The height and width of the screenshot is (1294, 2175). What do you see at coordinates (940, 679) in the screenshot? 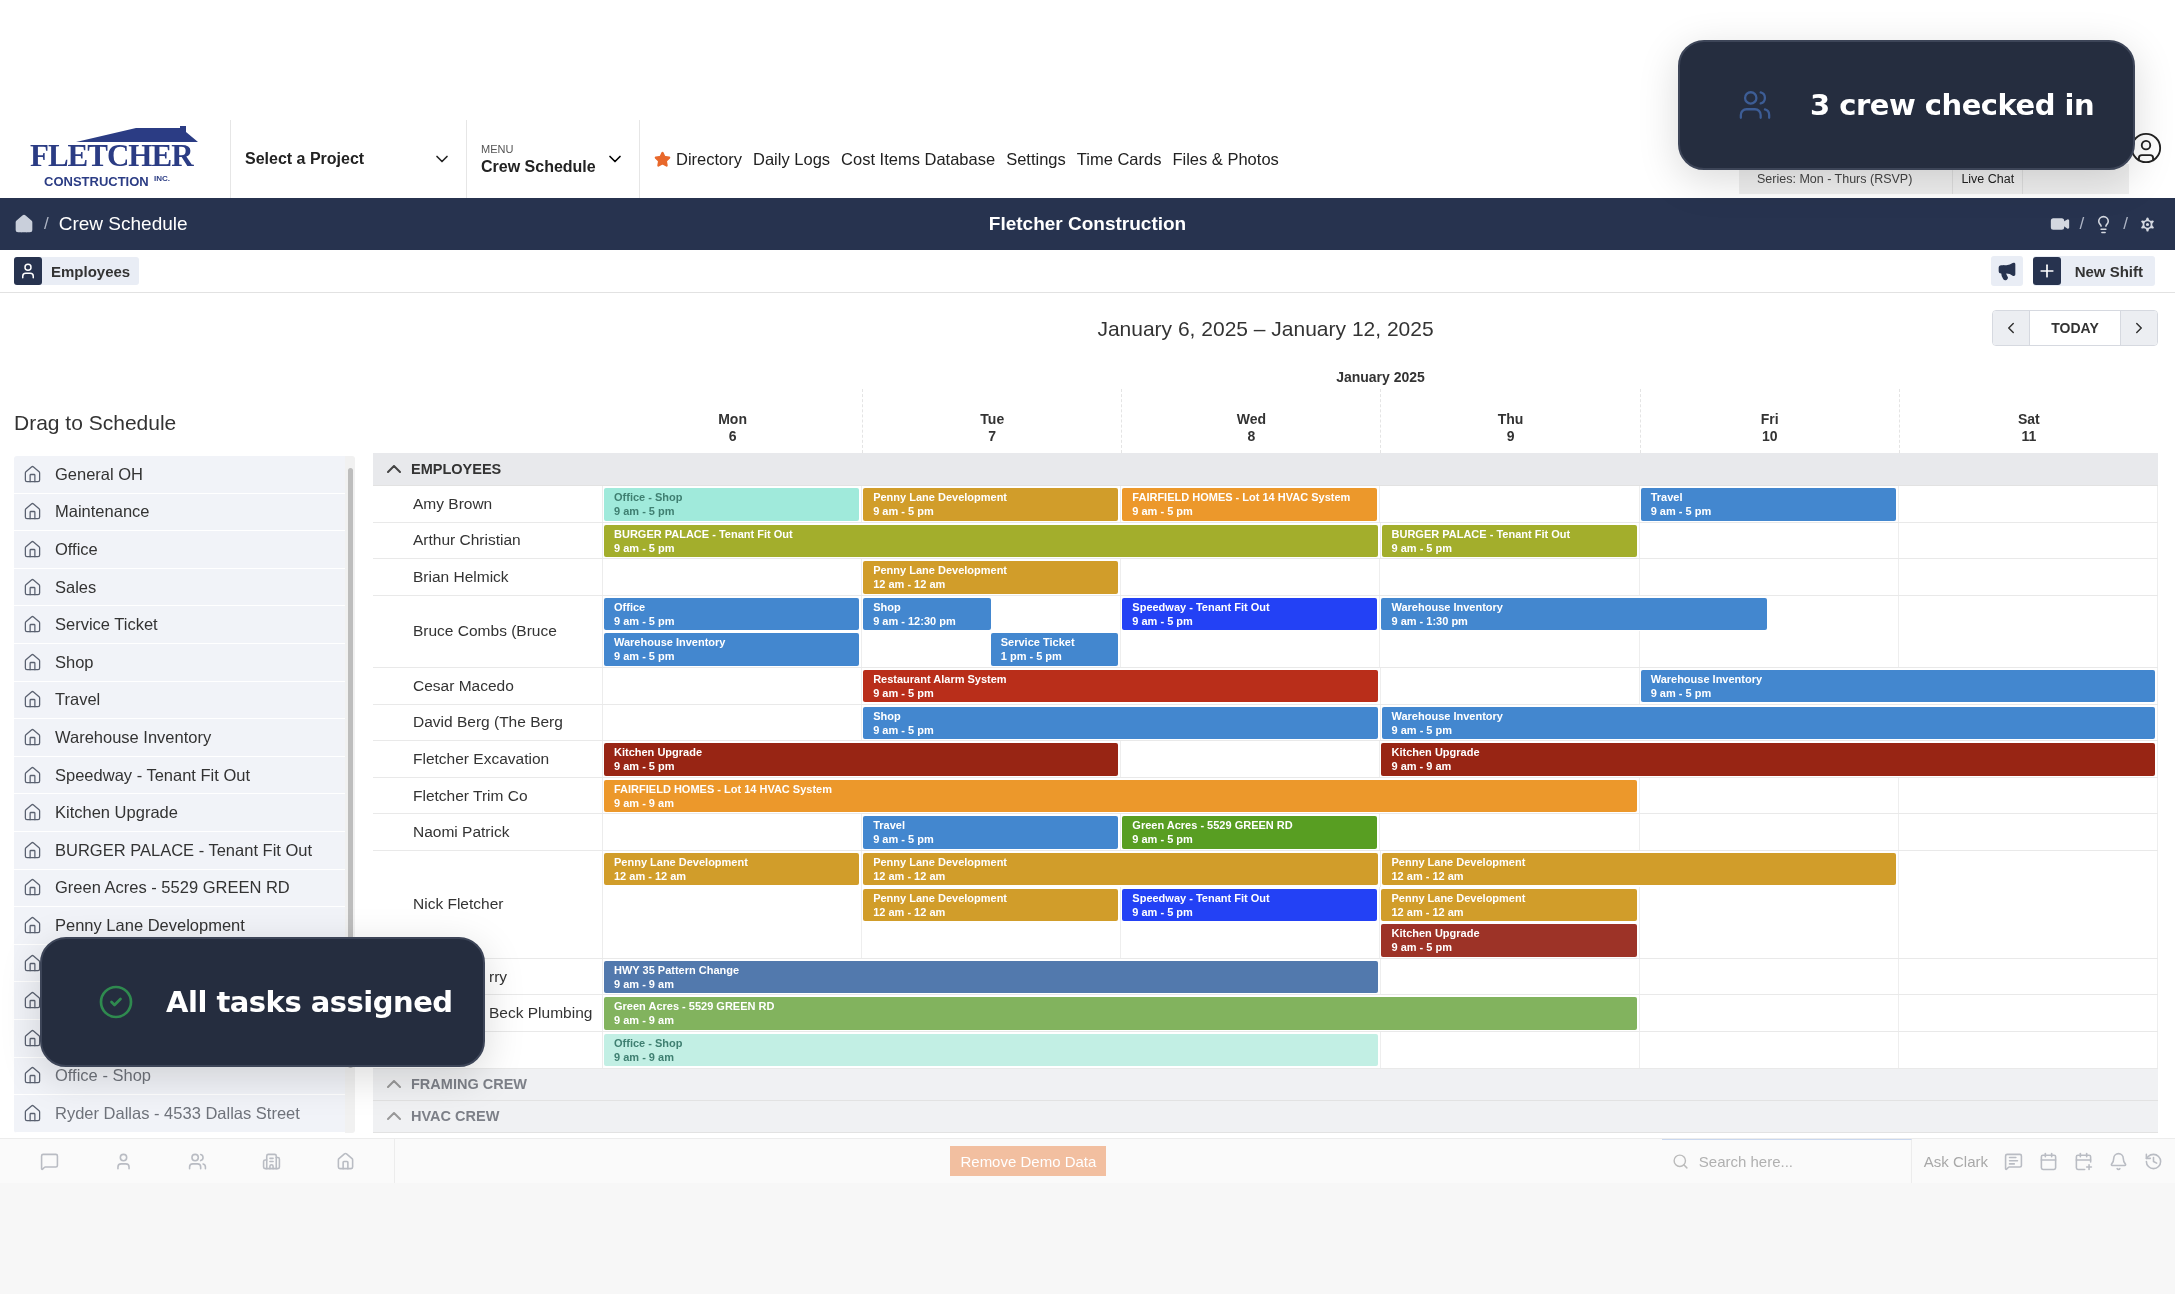
I see `shift-title: Restaurant Alarm System` at bounding box center [940, 679].